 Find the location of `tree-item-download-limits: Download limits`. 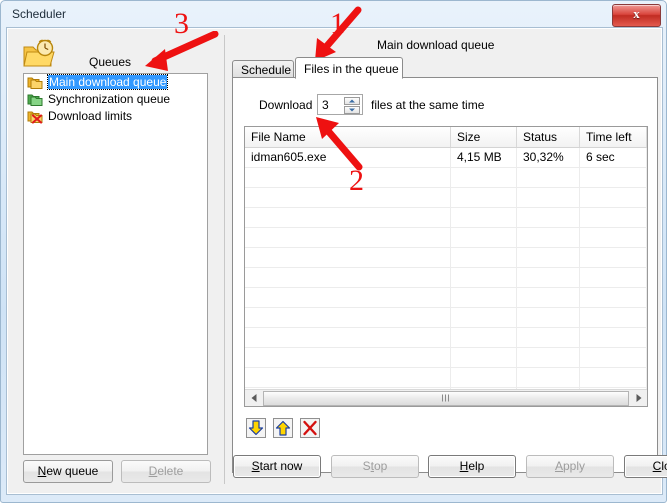

tree-item-download-limits: Download limits is located at coordinates (115, 116).